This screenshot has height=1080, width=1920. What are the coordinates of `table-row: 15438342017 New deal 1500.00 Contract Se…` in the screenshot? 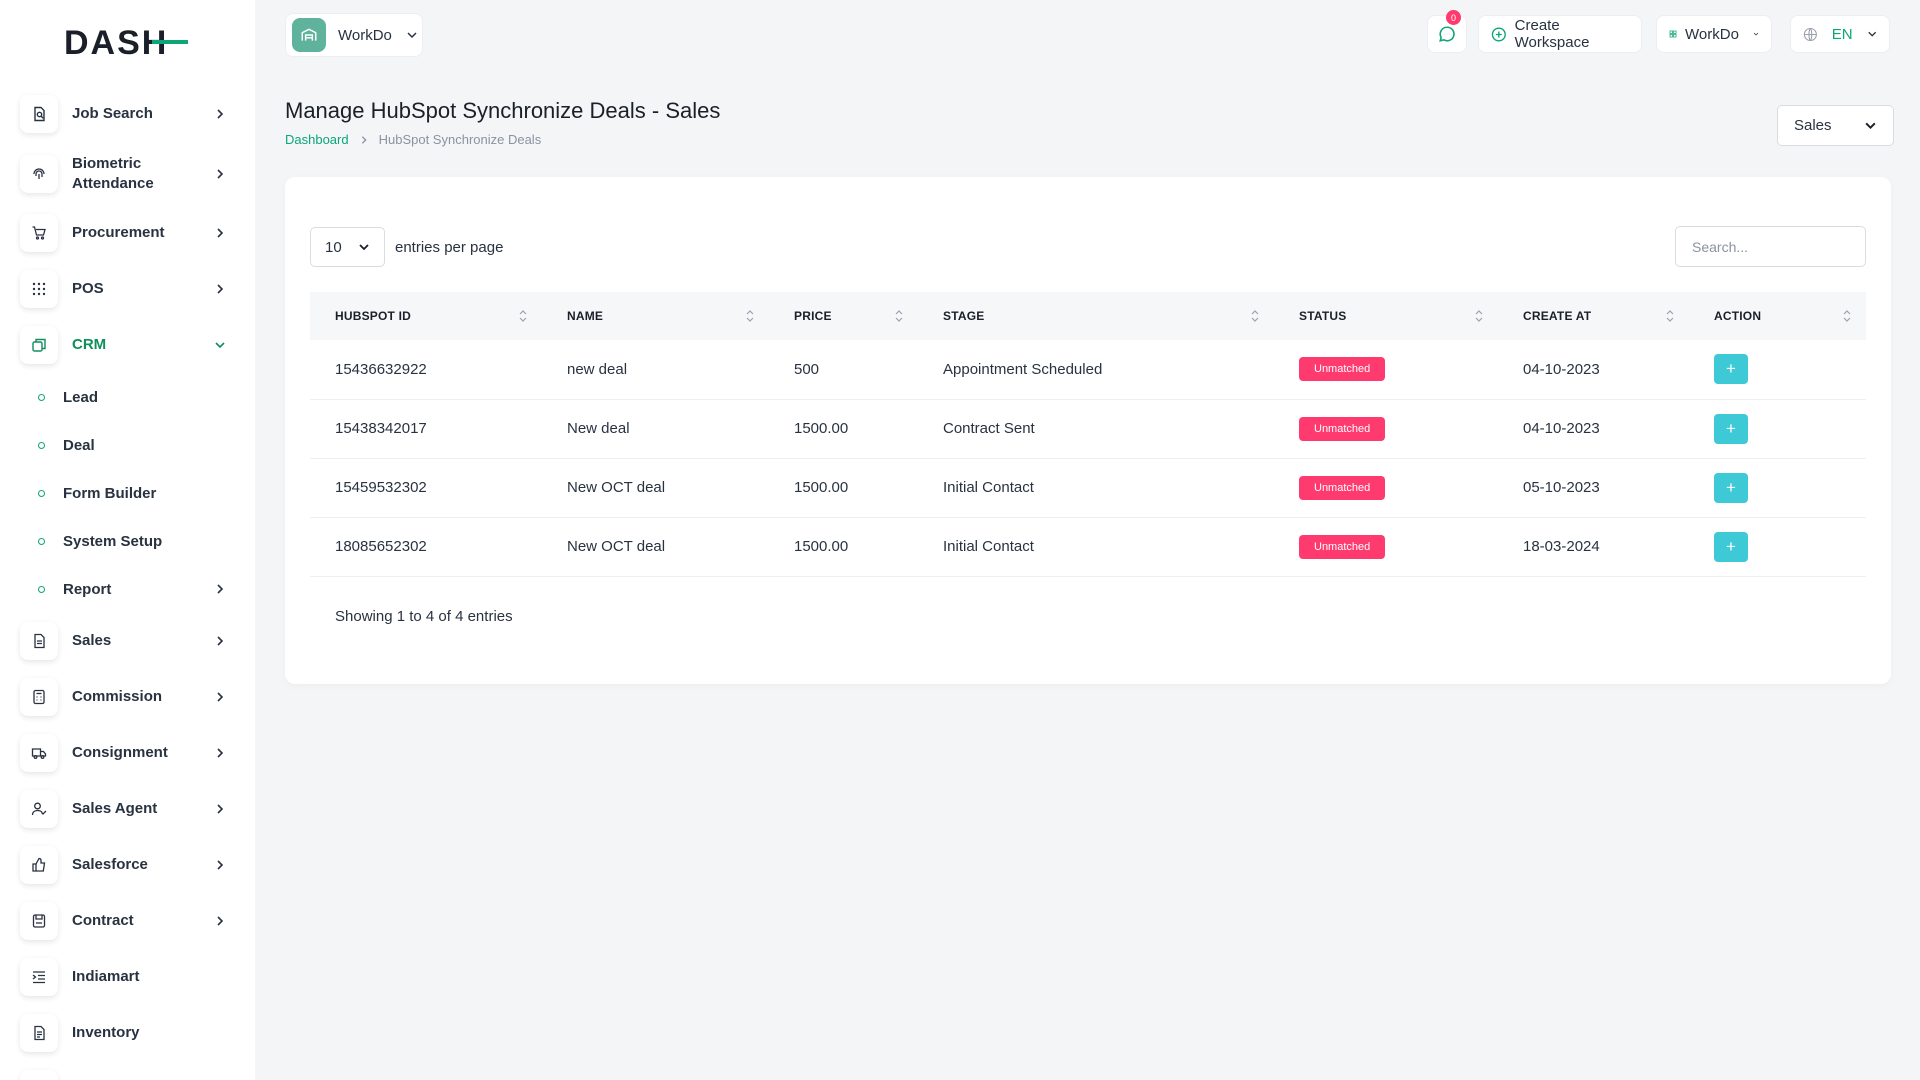 It's located at (1088, 428).